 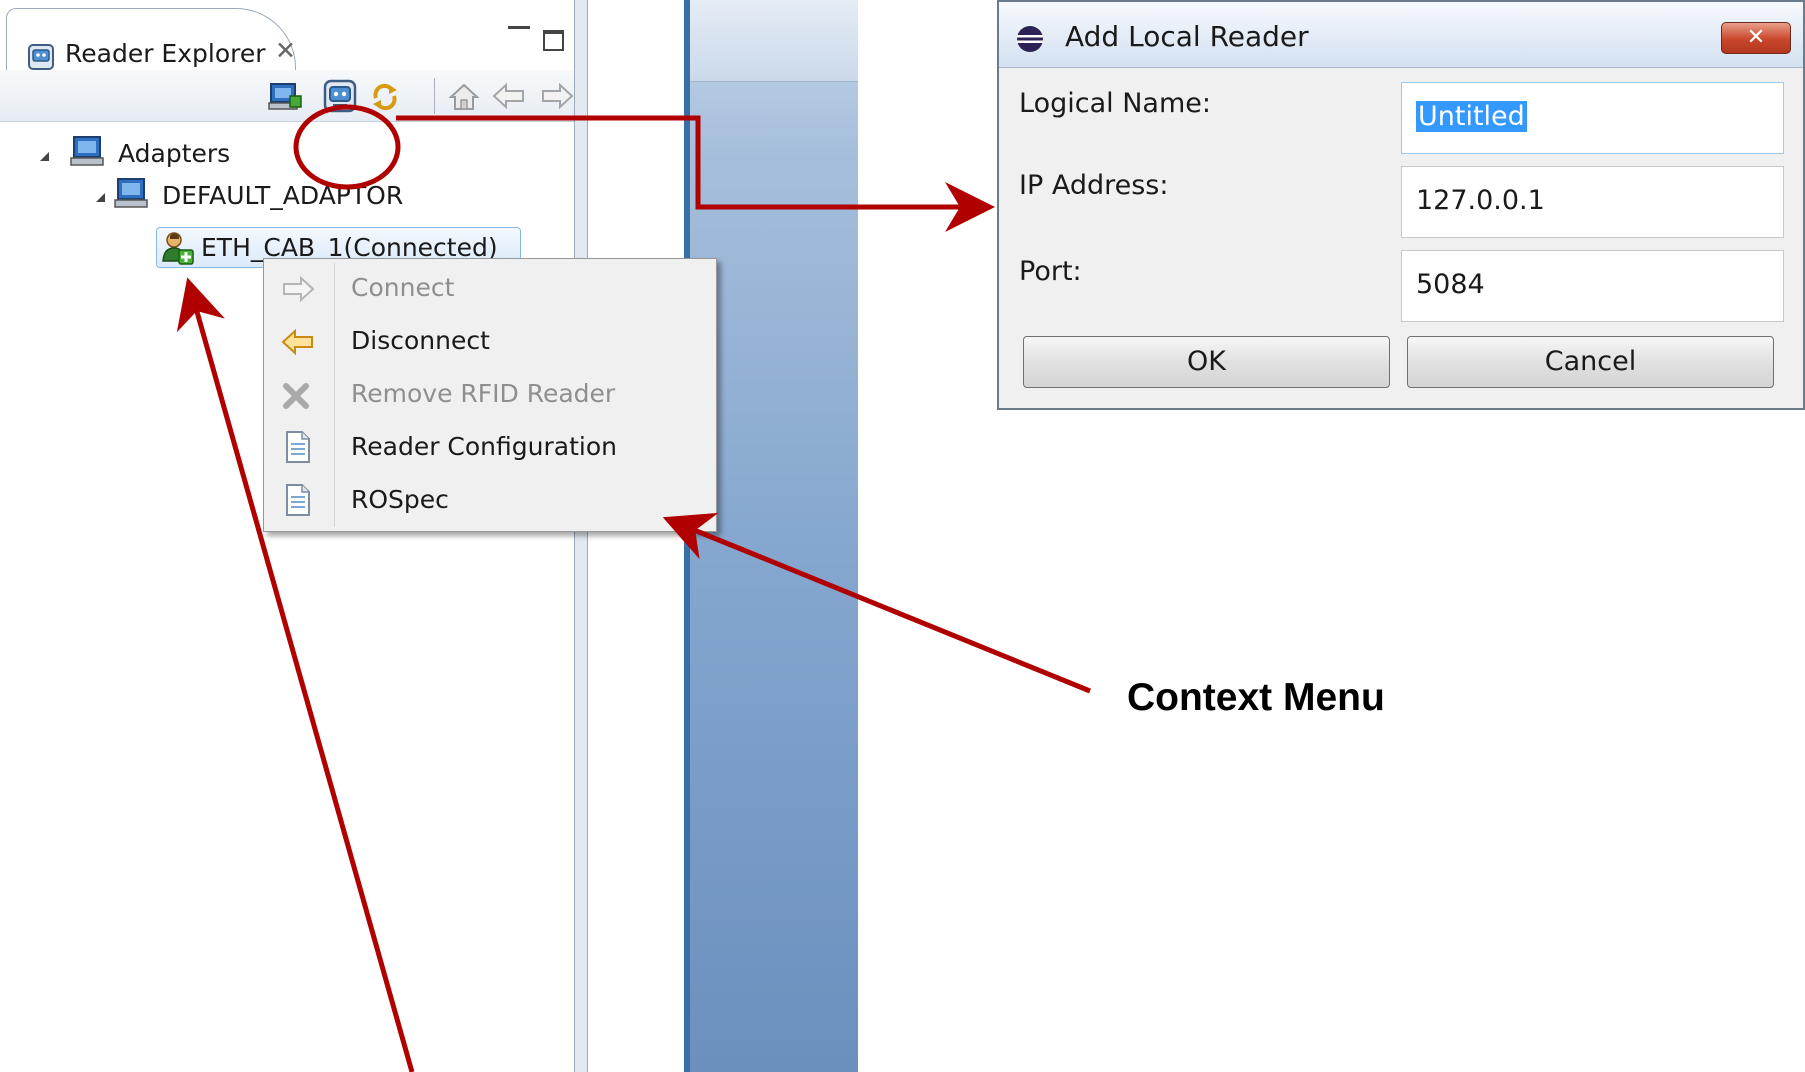 What do you see at coordinates (695, 173) in the screenshot?
I see `dialog-pointer-arrow` at bounding box center [695, 173].